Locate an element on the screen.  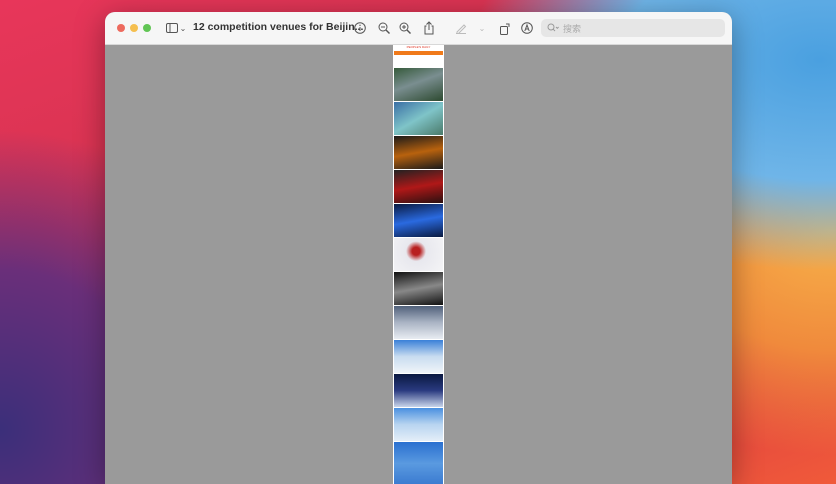
search-icon is located at coordinates (553, 28).